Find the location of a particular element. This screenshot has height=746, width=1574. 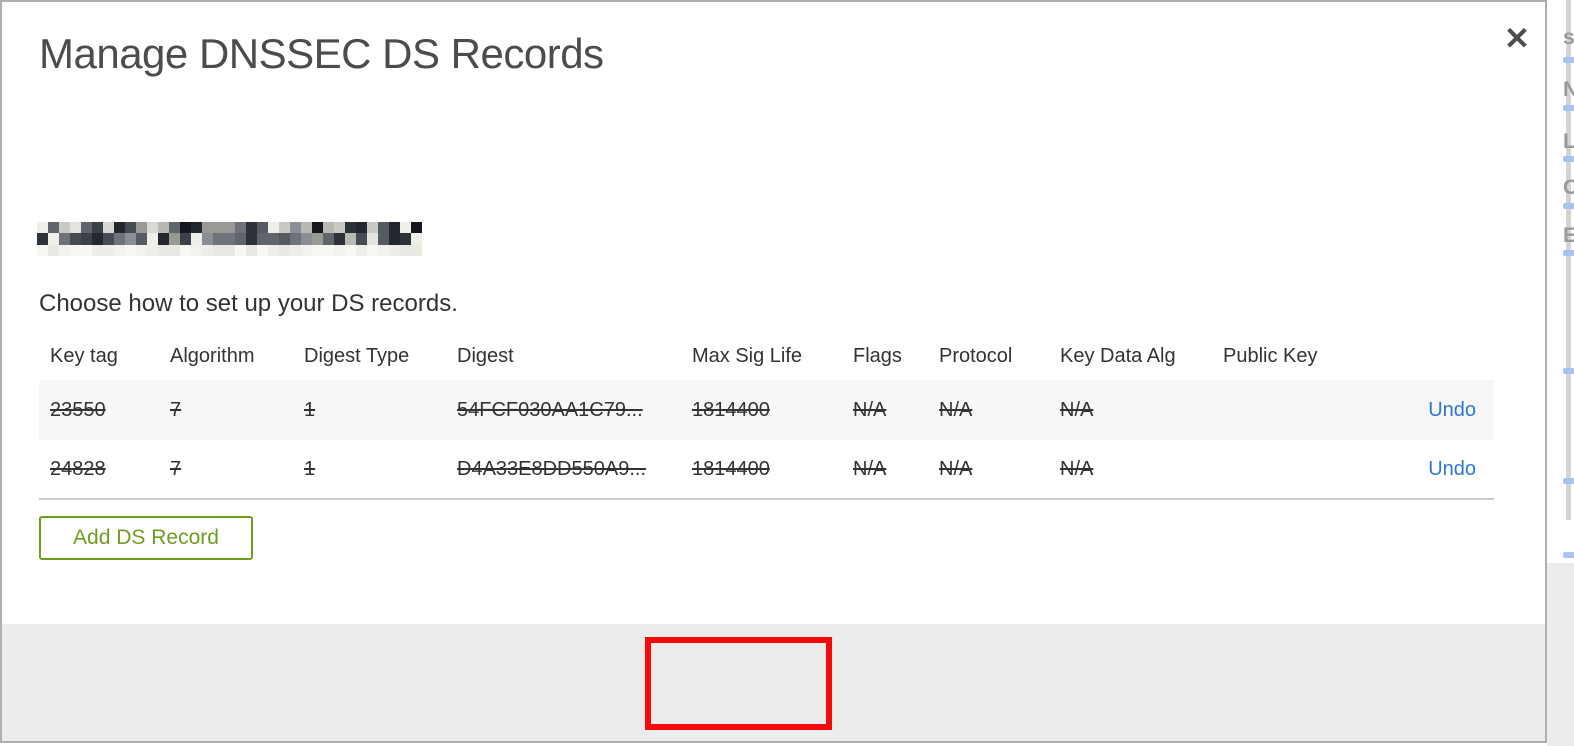

table-cell-key-tag: 24828 is located at coordinates (78, 468).